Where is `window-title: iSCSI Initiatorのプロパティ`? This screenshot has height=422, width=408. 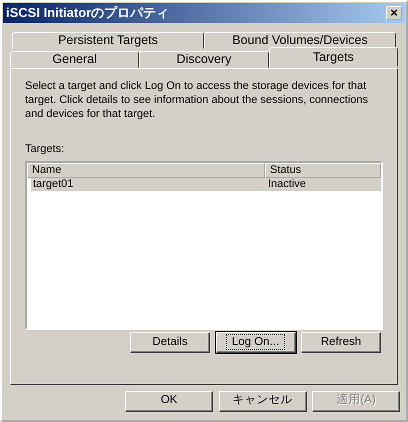 window-title: iSCSI Initiatorのプロパティ is located at coordinates (88, 13).